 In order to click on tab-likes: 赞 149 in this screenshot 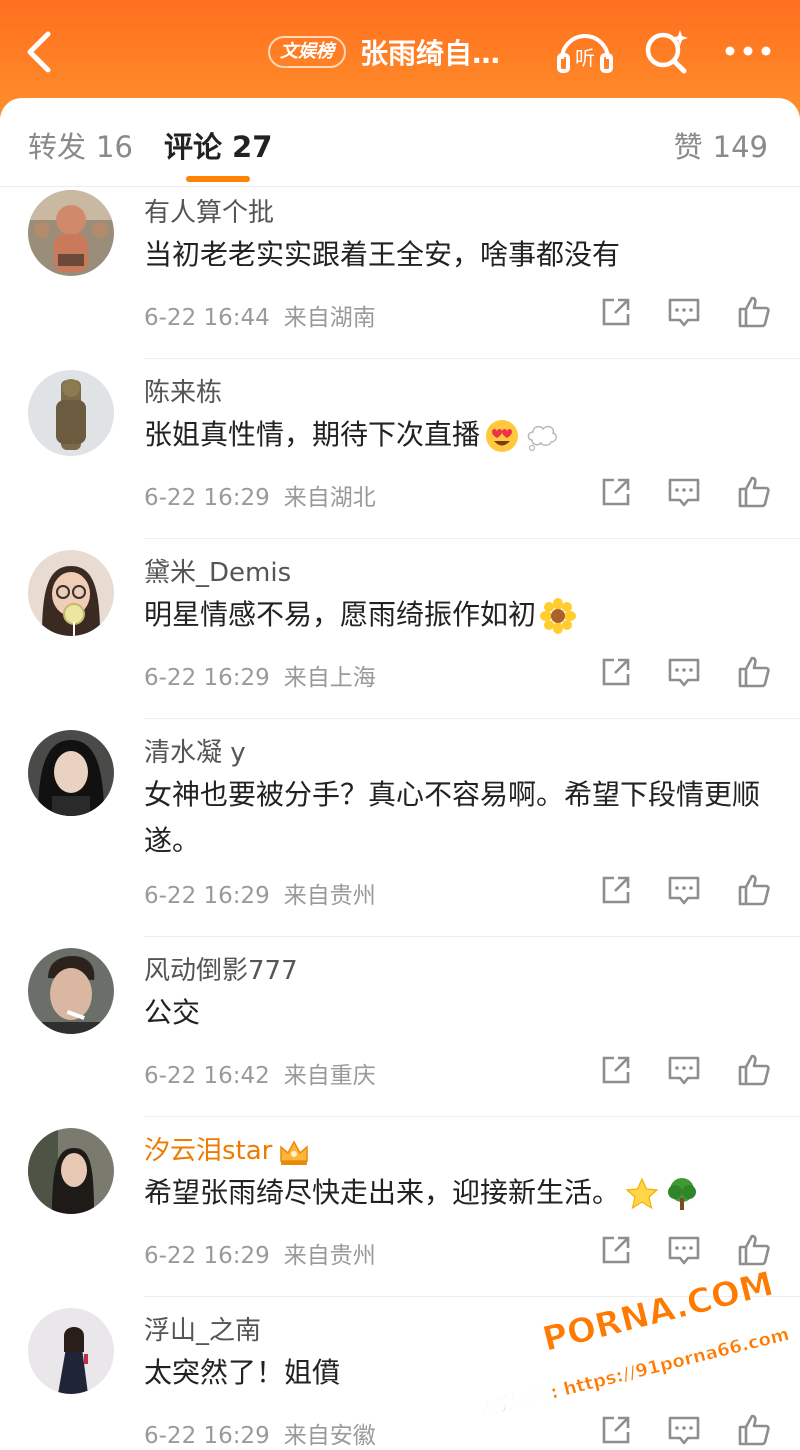, I will do `click(721, 145)`.